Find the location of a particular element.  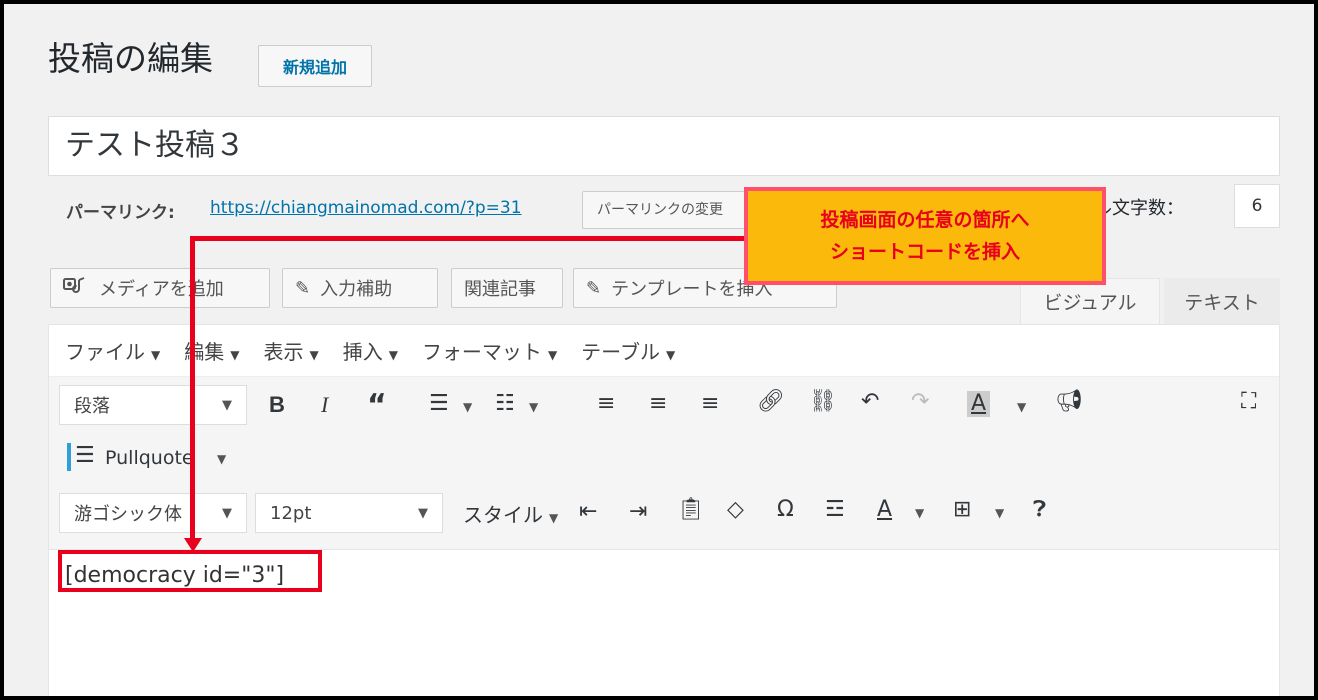

bold-icon: B is located at coordinates (277, 405).